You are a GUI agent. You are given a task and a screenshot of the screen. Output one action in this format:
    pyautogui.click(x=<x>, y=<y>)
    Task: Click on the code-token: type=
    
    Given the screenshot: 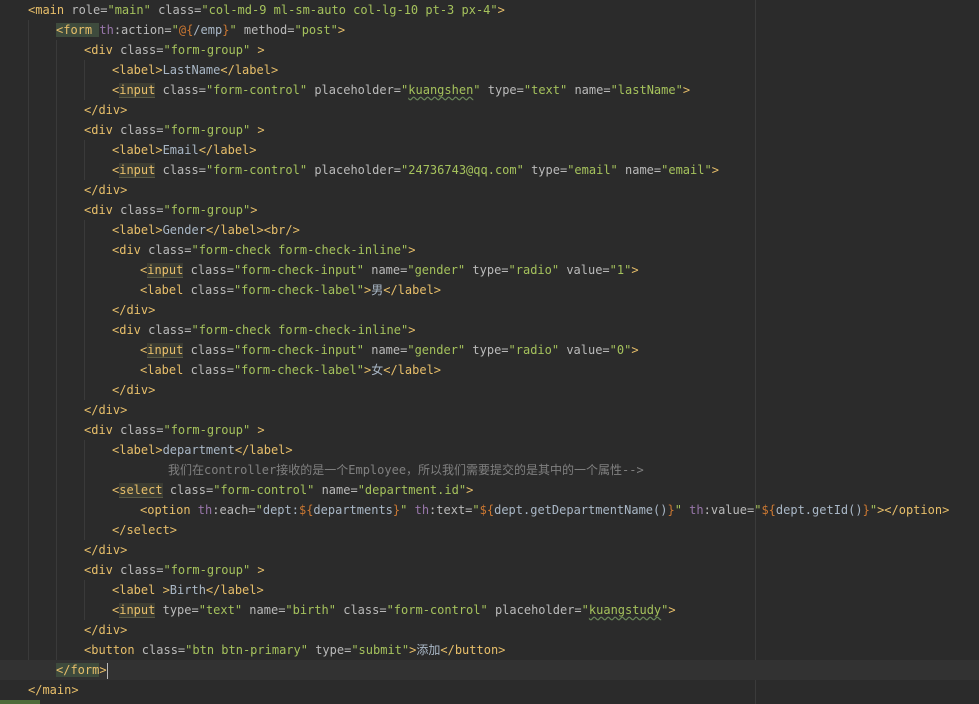 What is the action you would take?
    pyautogui.click(x=180, y=610)
    